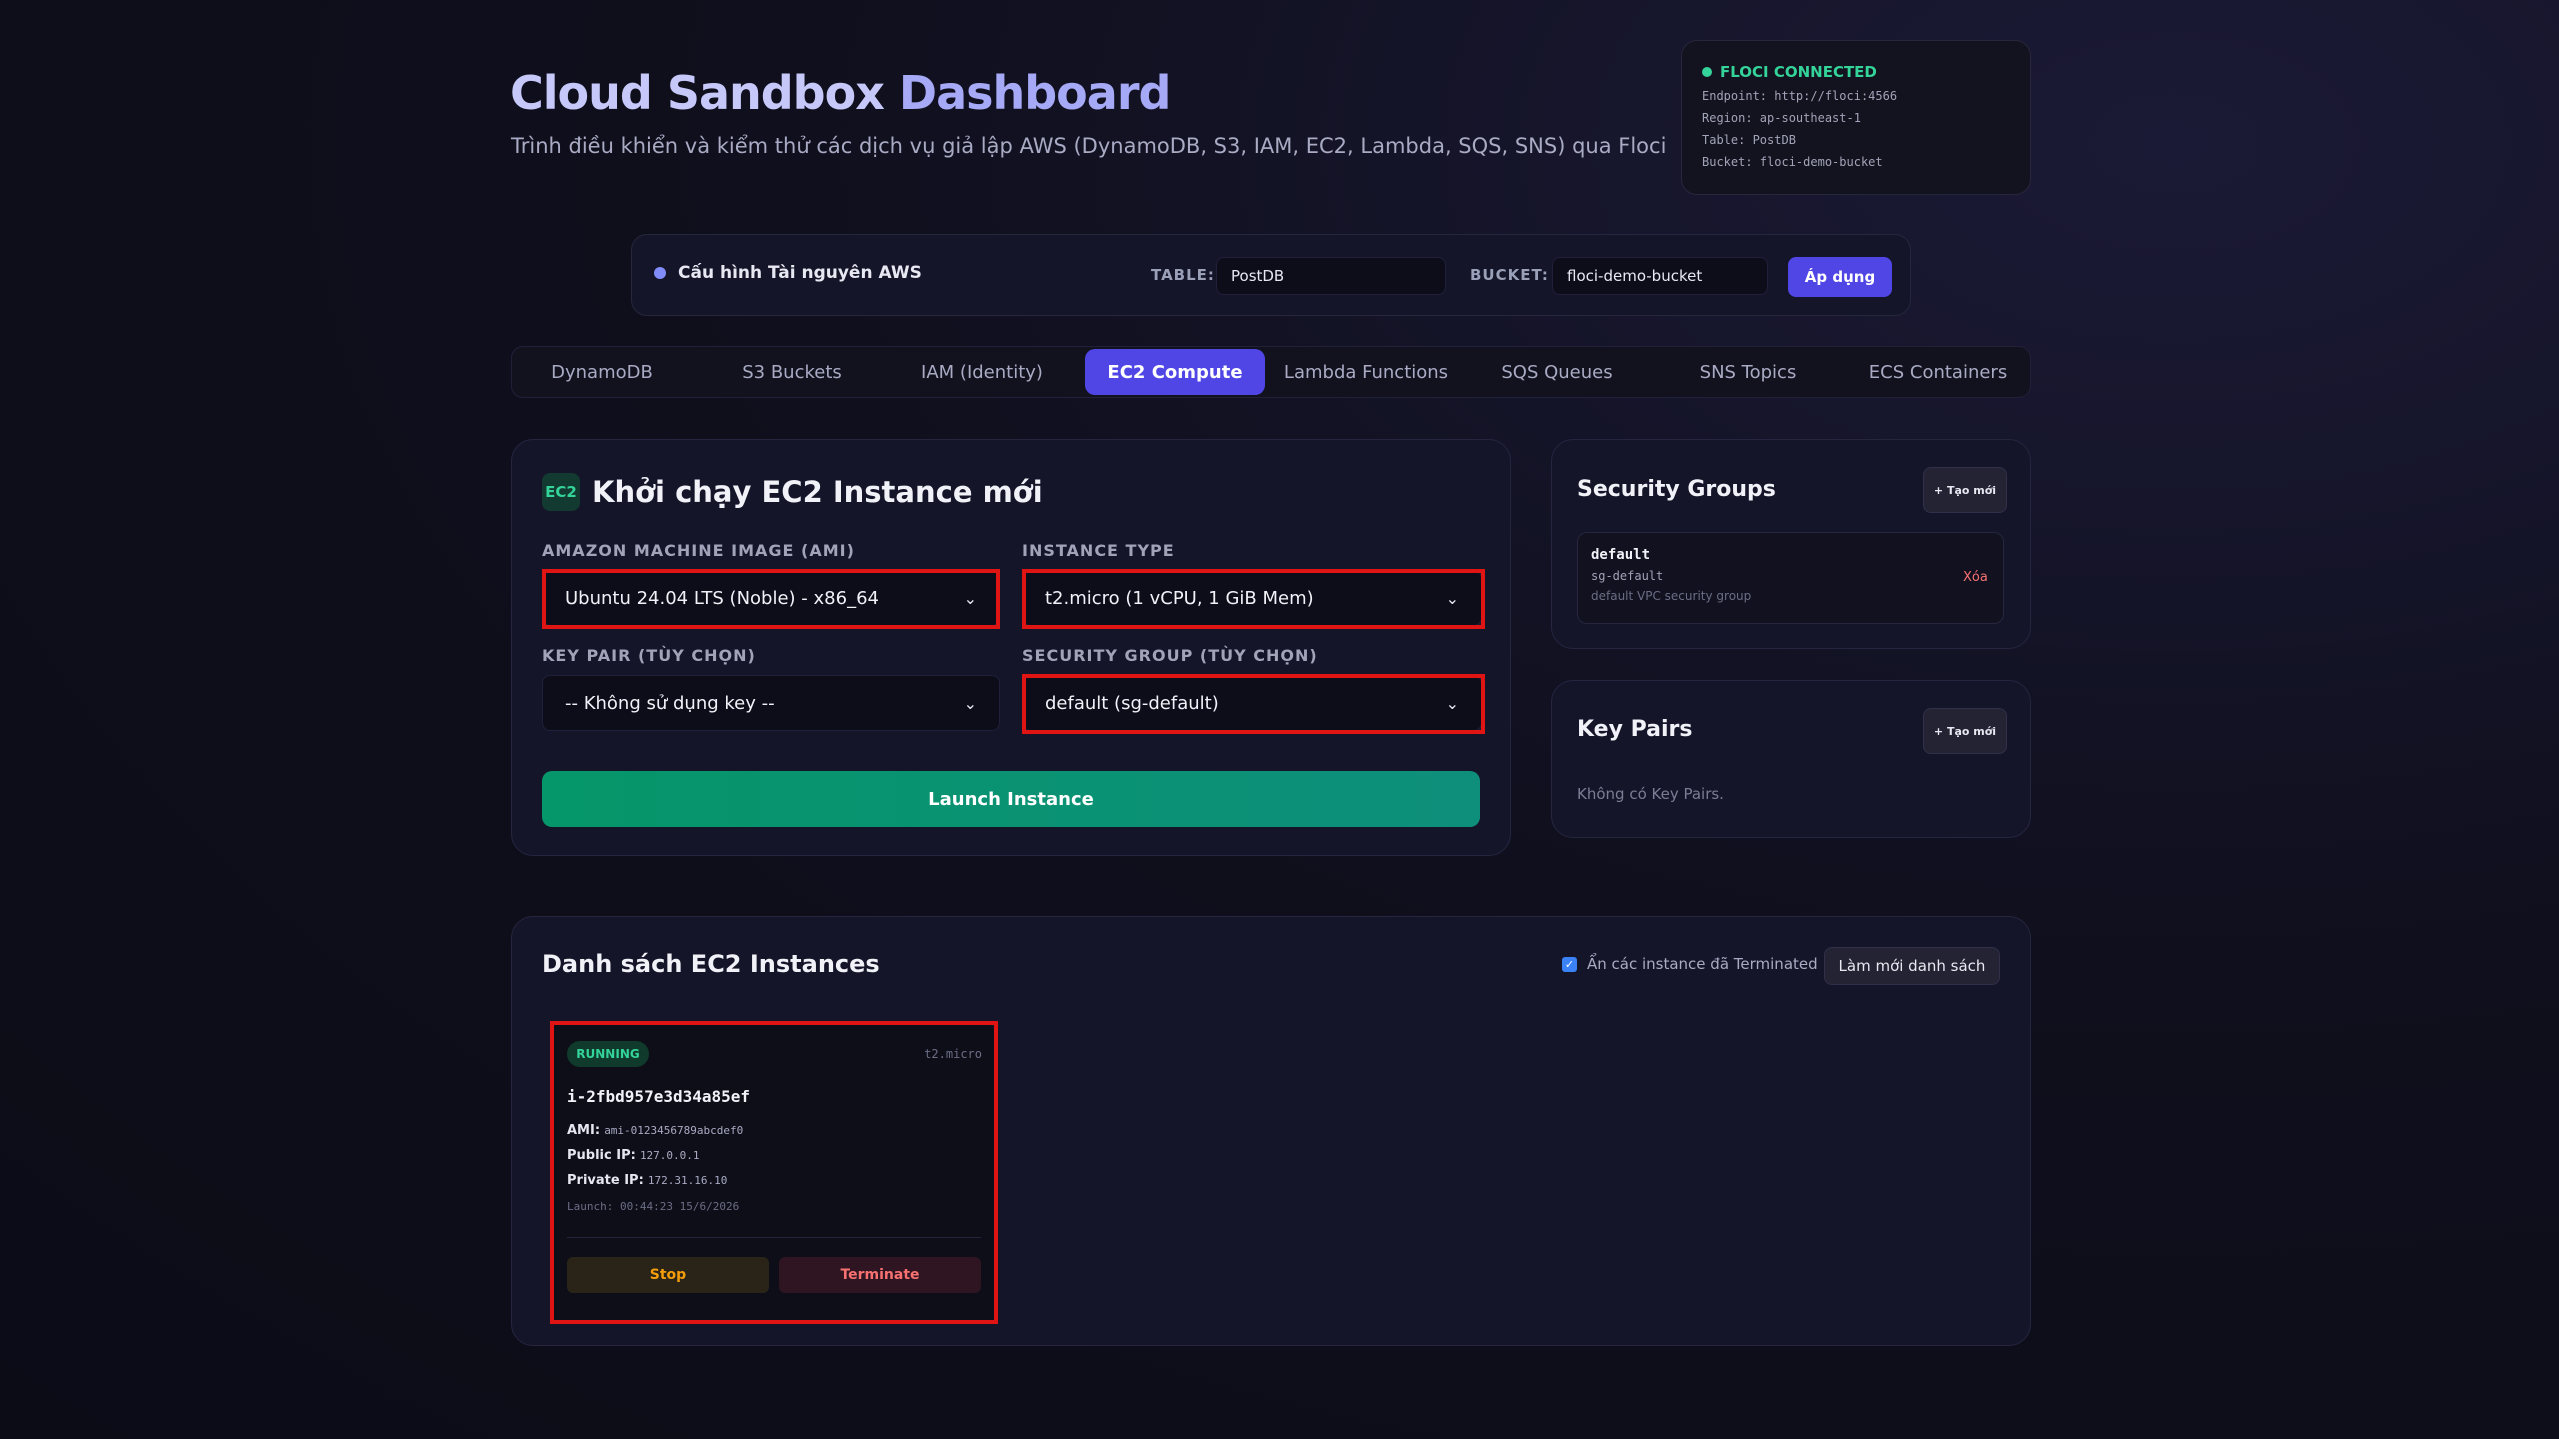 The width and height of the screenshot is (2559, 1439). Describe the element at coordinates (1965, 731) in the screenshot. I see `create-key-pair-button: + Tạo mới` at that location.